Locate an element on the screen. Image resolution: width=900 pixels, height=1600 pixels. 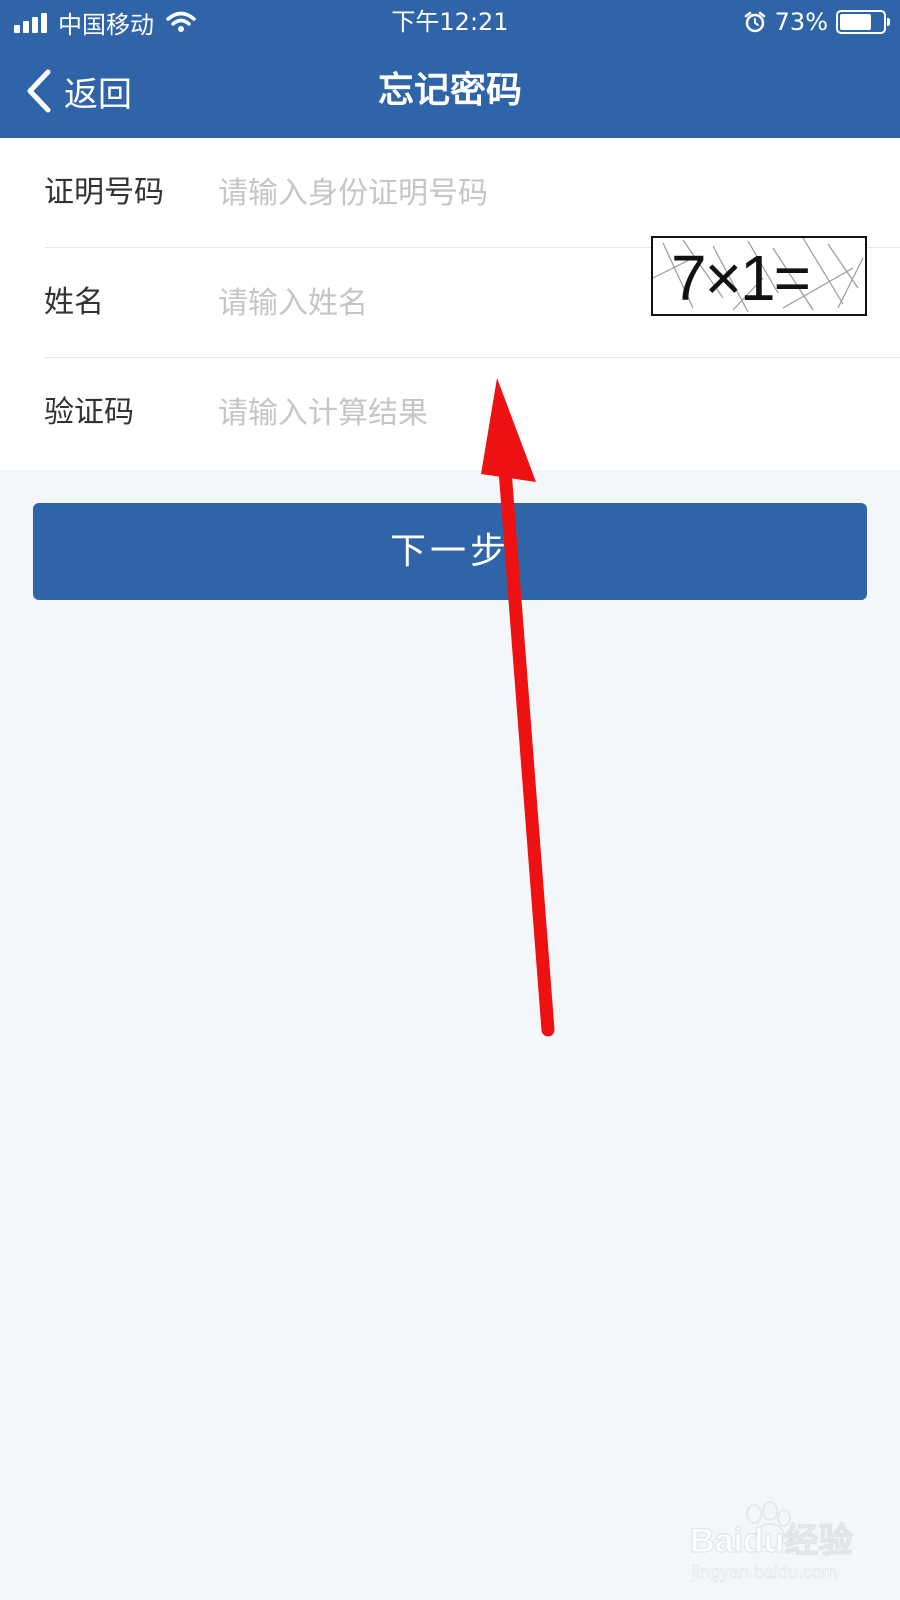
battery-percent: 73% is located at coordinates (801, 22).